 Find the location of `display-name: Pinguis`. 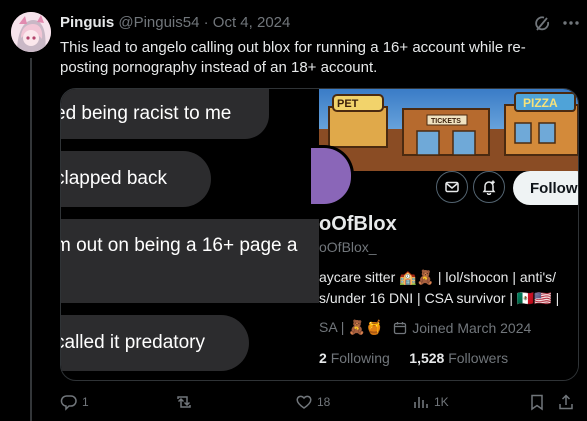

display-name: Pinguis is located at coordinates (87, 22).